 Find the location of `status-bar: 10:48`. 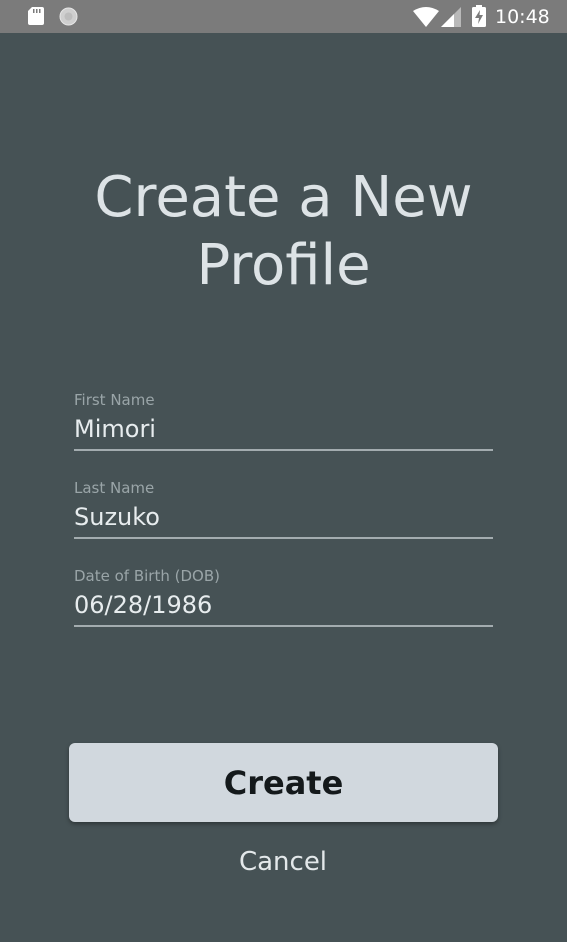

status-bar: 10:48 is located at coordinates (283, 16).